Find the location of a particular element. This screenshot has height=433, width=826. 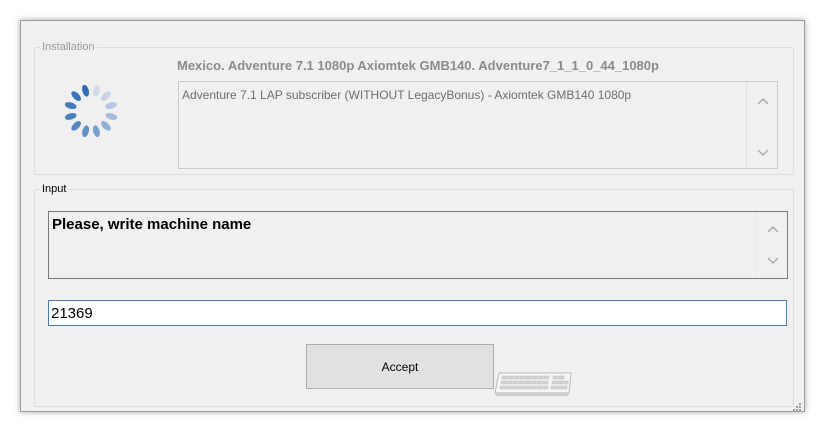

prompt-scrollbar is located at coordinates (771, 245).